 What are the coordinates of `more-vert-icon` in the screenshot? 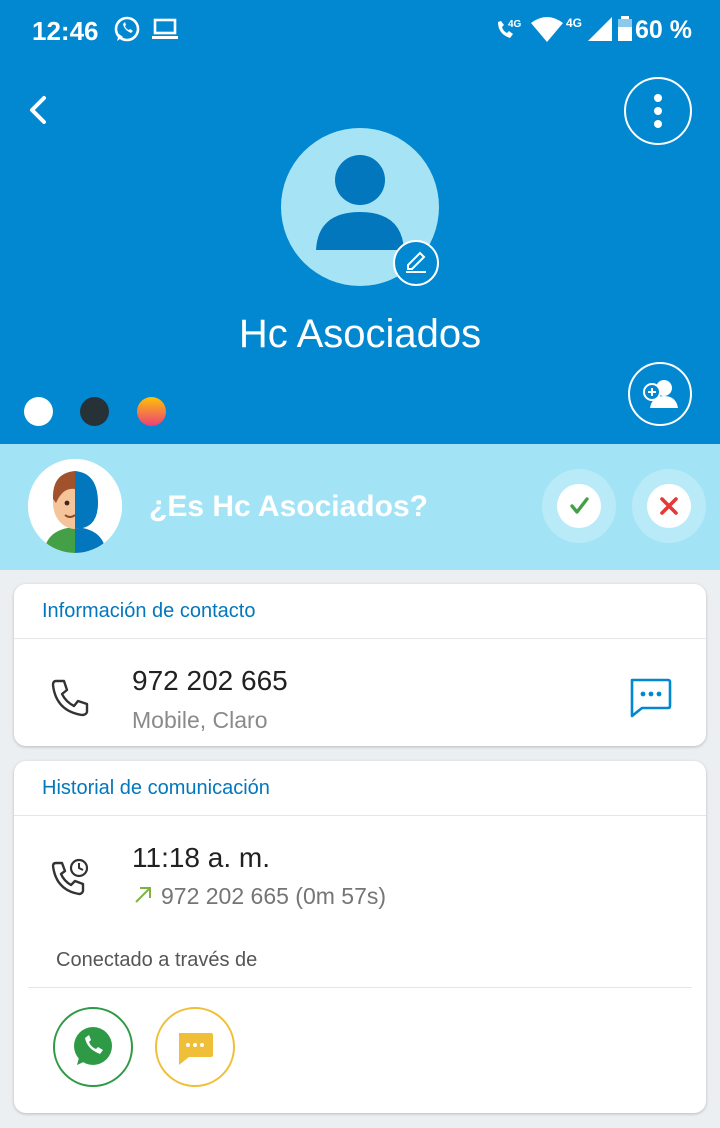 It's located at (658, 111).